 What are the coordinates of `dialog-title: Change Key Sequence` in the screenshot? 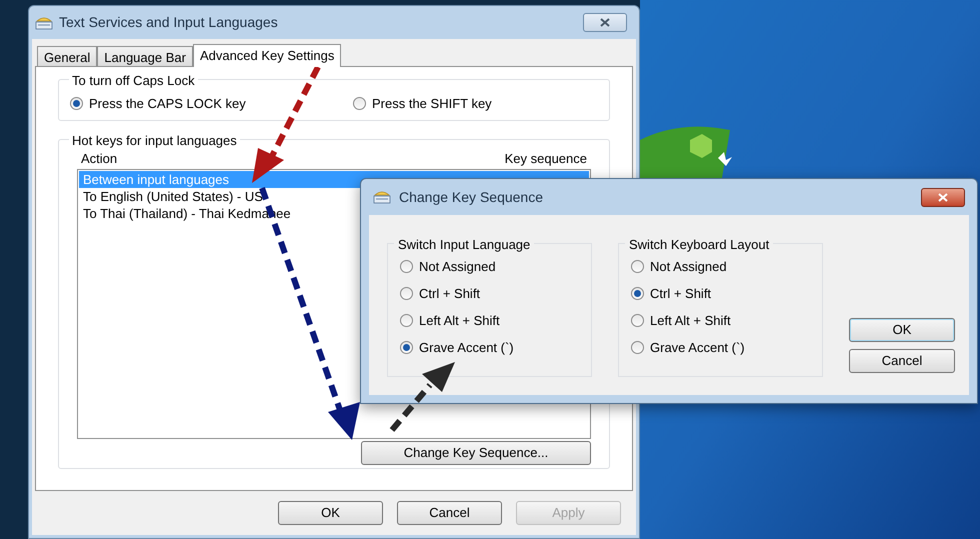 It's located at (471, 197).